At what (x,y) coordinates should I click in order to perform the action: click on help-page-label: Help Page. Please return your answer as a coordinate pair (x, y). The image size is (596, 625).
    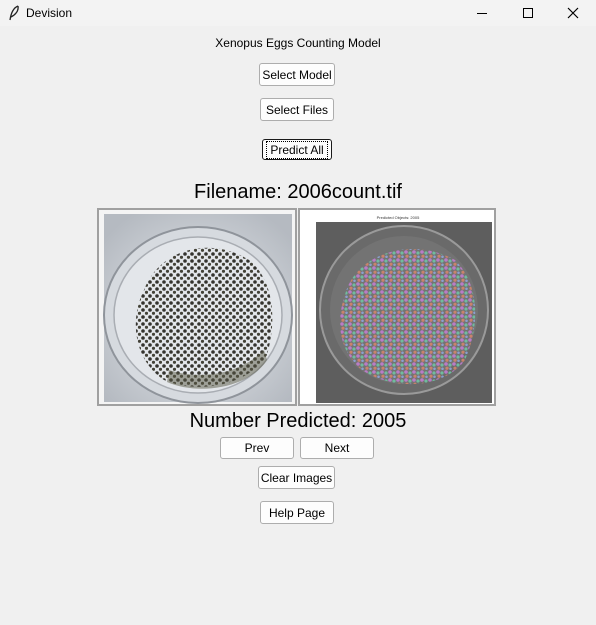
    Looking at the image, I should click on (297, 512).